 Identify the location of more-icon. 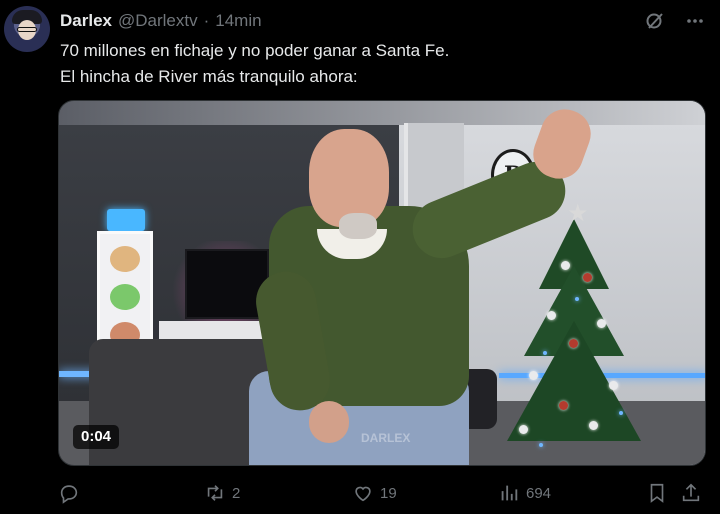
(695, 21).